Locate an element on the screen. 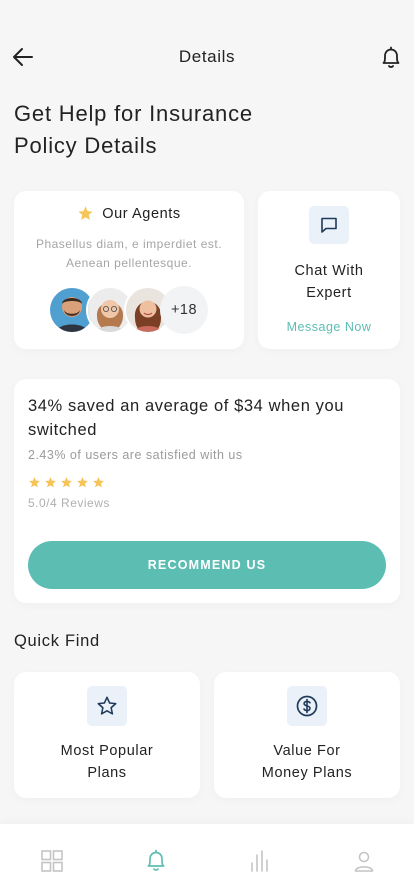 Image resolution: width=414 pixels, height=896 pixels. profile-icon is located at coordinates (364, 861).